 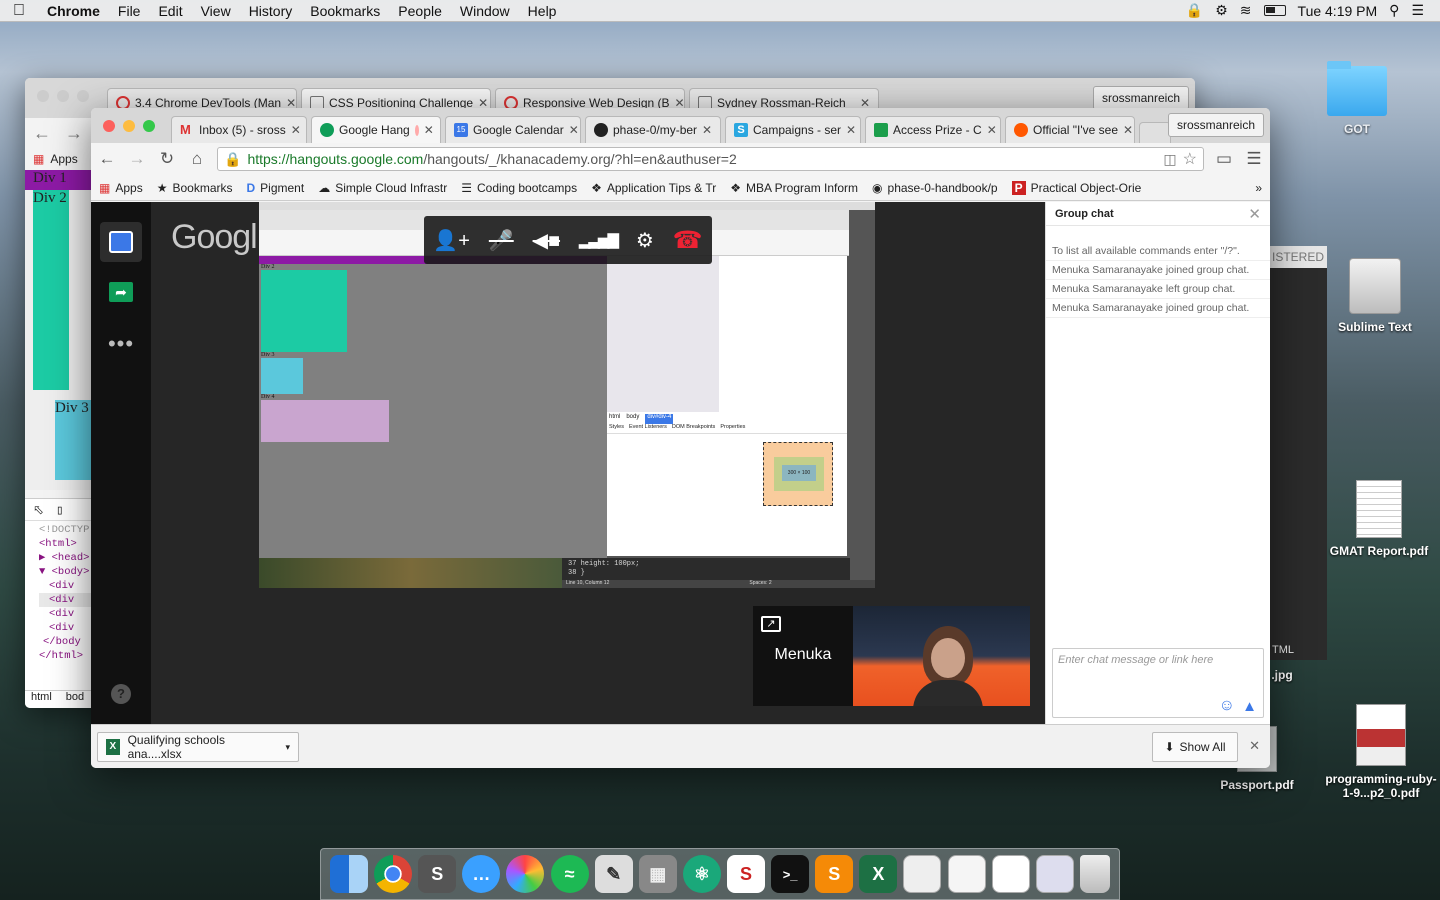 What do you see at coordinates (653, 188) in the screenshot?
I see `bookmark-application-tips: ❖ Application Tips & Tr` at bounding box center [653, 188].